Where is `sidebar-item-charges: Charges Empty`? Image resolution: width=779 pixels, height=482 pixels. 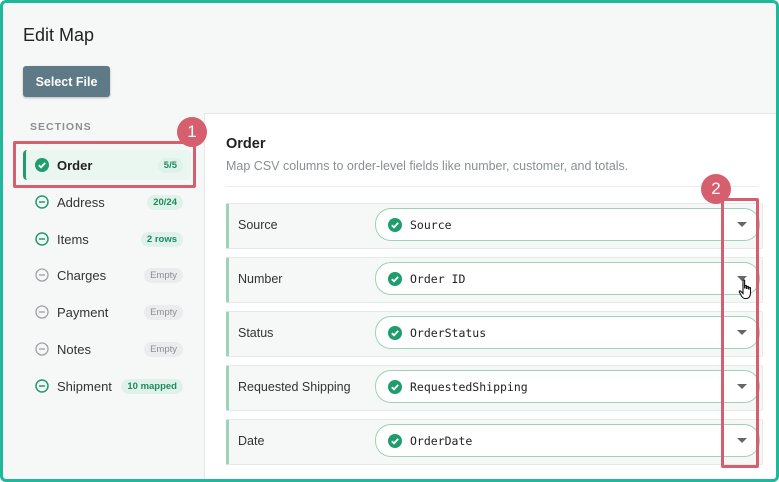
sidebar-item-charges: Charges Empty is located at coordinates (107, 275).